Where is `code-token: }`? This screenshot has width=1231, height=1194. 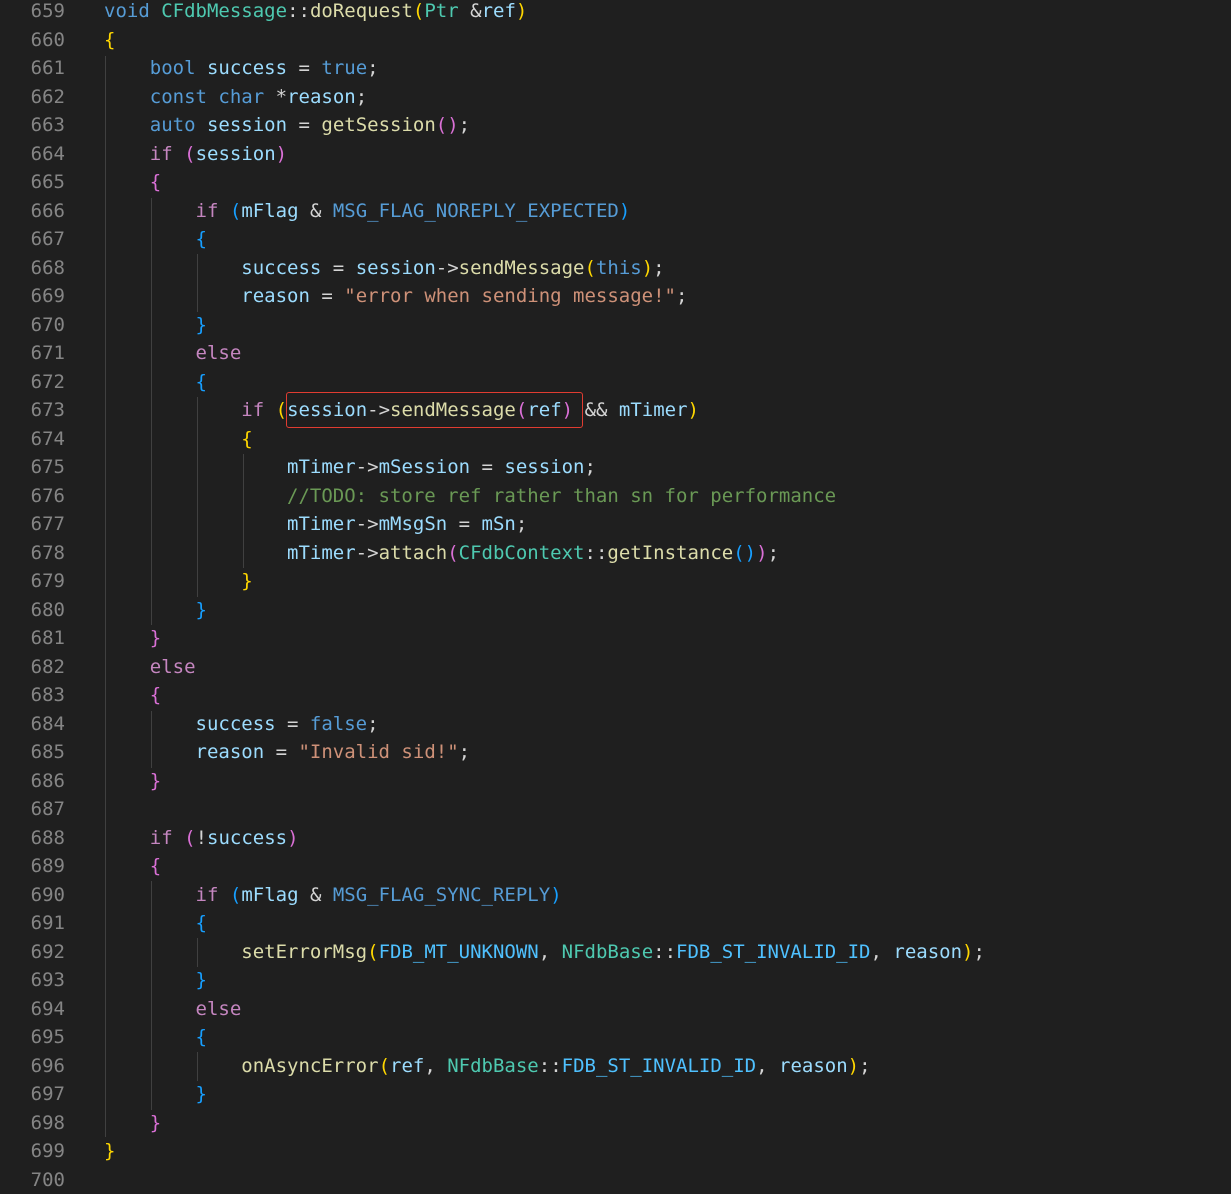
code-token: } is located at coordinates (246, 581).